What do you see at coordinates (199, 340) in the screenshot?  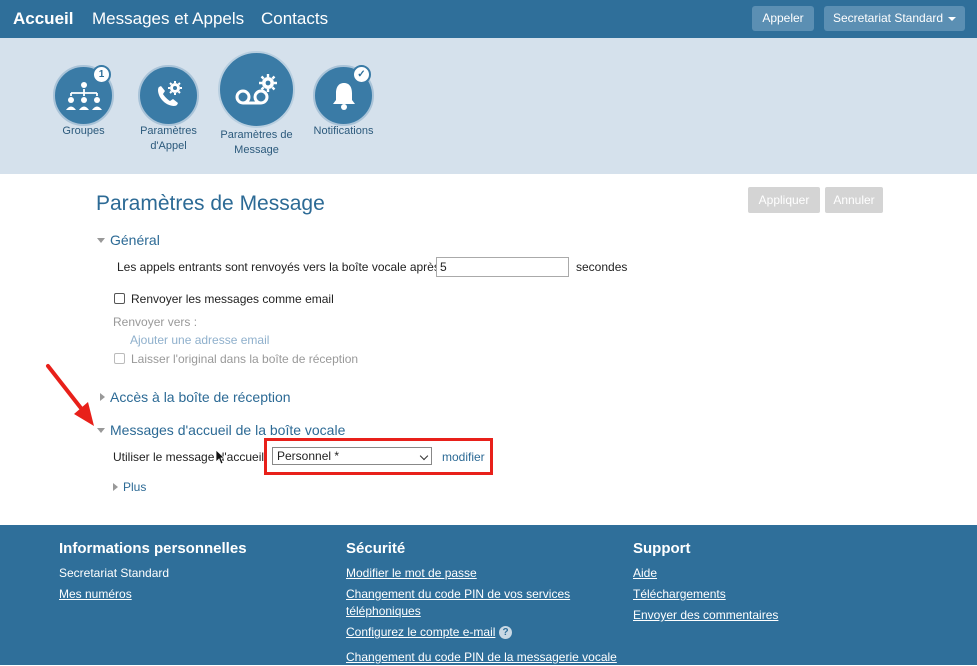 I see `add-email-link: Ajouter une adresse email` at bounding box center [199, 340].